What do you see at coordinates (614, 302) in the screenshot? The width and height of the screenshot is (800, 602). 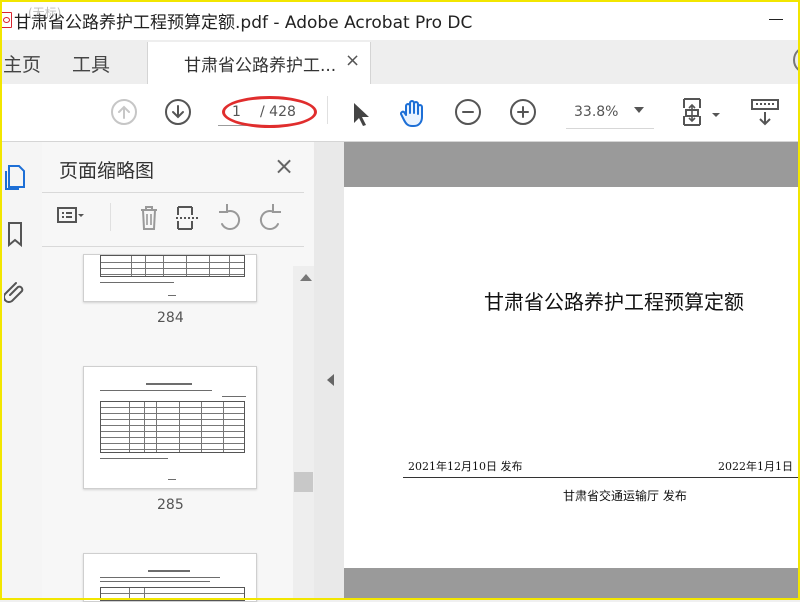 I see `document-title: 甘肃省公路养护工程预算定额` at bounding box center [614, 302].